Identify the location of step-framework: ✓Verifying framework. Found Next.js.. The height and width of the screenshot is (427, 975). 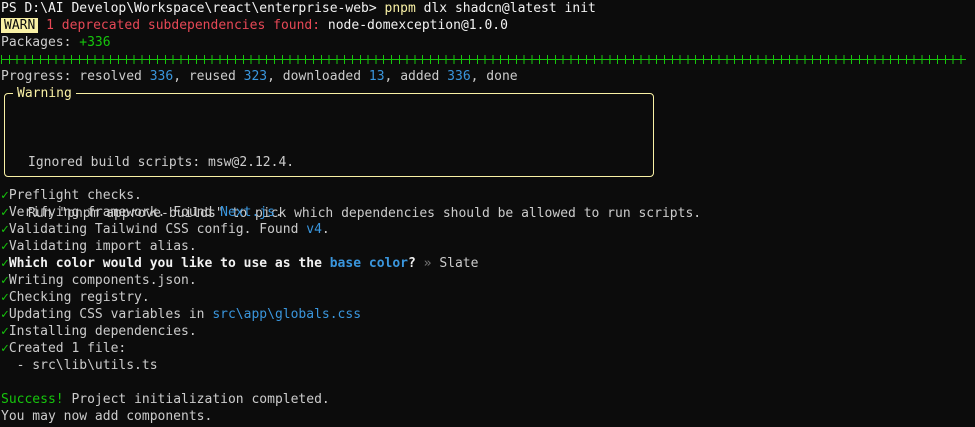
(488, 212).